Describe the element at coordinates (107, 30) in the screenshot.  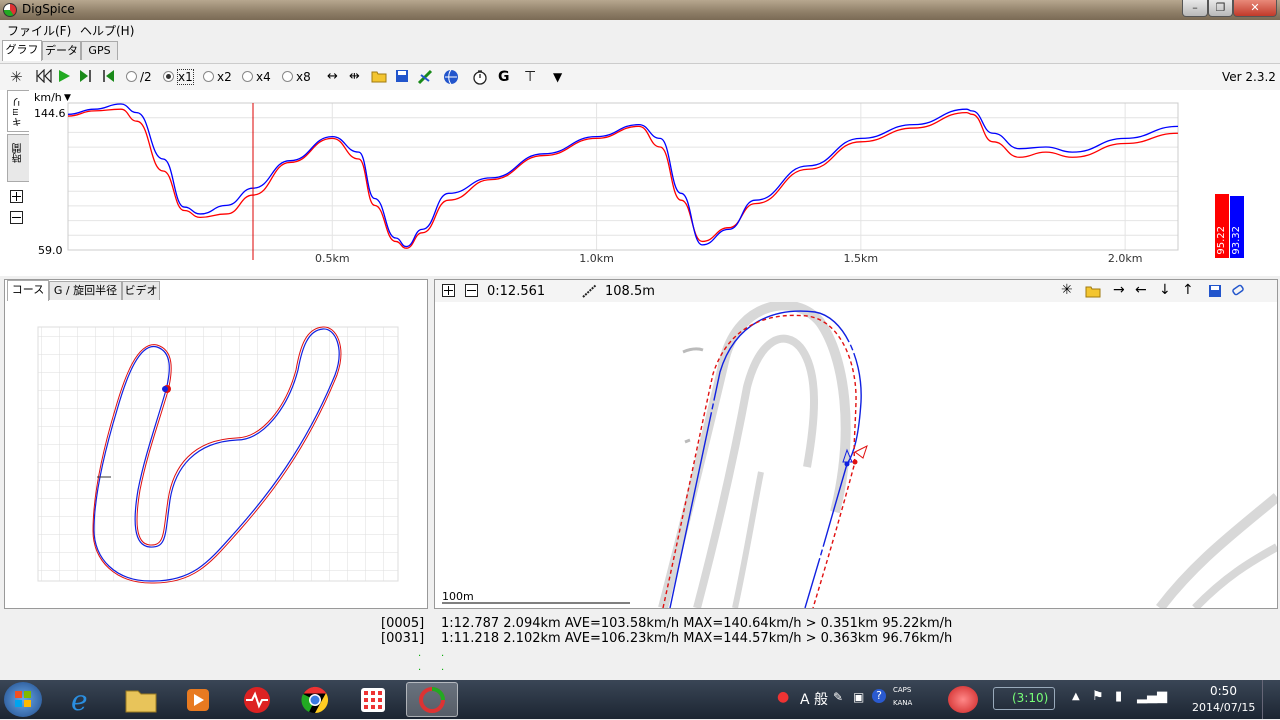
I see `menu-help: ヘルプ(H)` at that location.